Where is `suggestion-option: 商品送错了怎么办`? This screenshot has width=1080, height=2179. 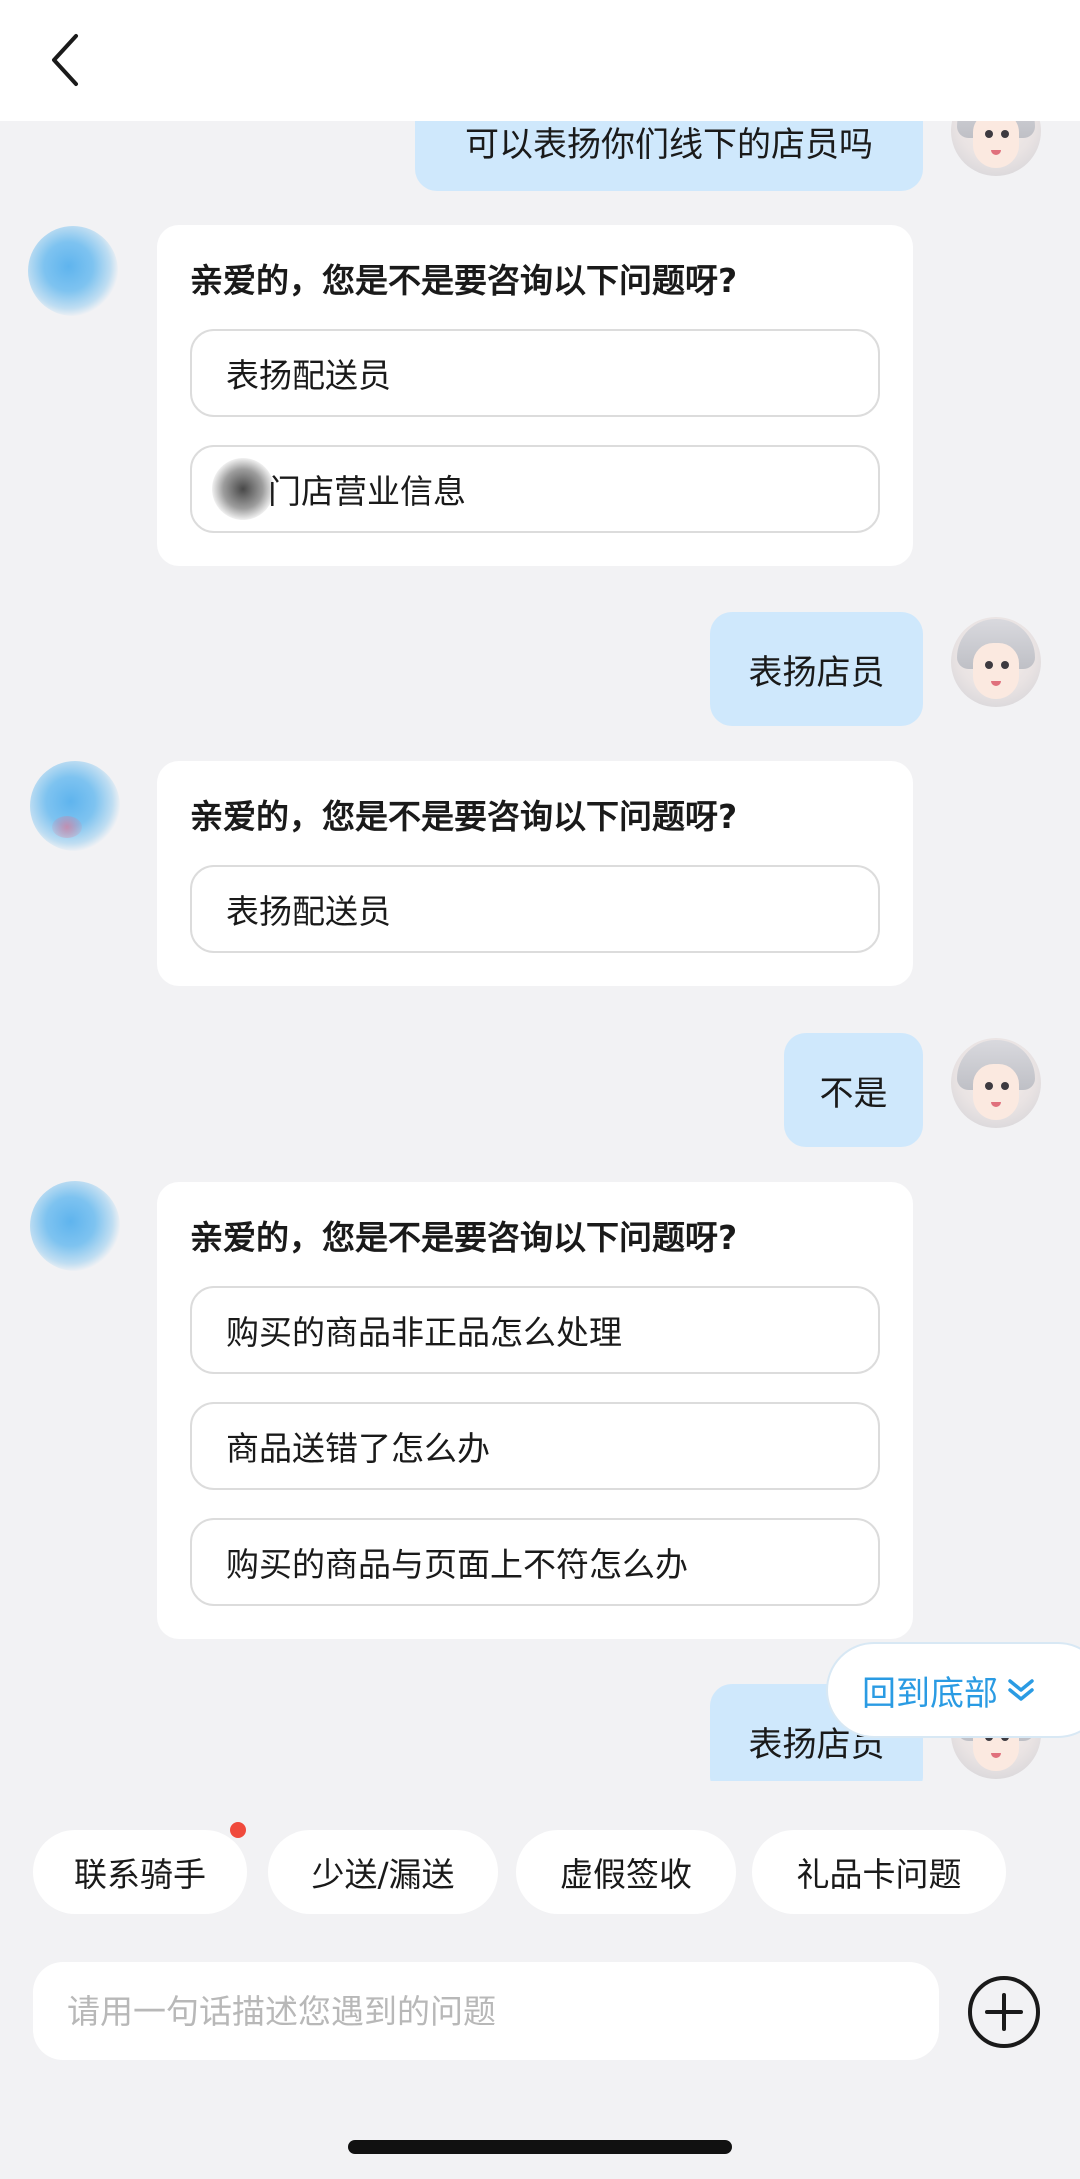 suggestion-option: 商品送错了怎么办 is located at coordinates (535, 1446).